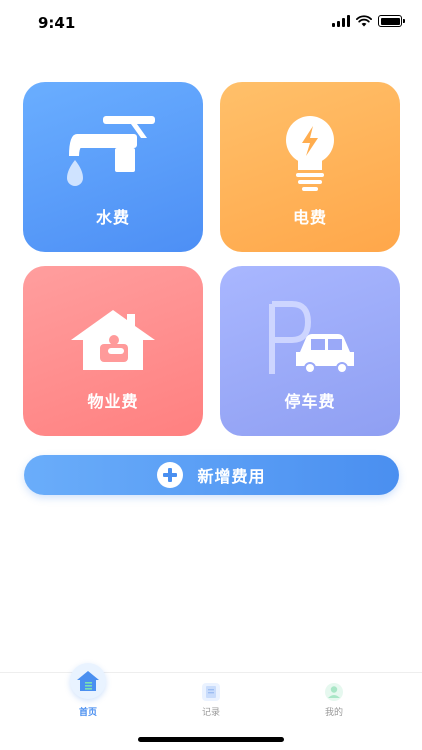 The image size is (422, 750). What do you see at coordinates (333, 713) in the screenshot?
I see `tab-mine-label: 我的` at bounding box center [333, 713].